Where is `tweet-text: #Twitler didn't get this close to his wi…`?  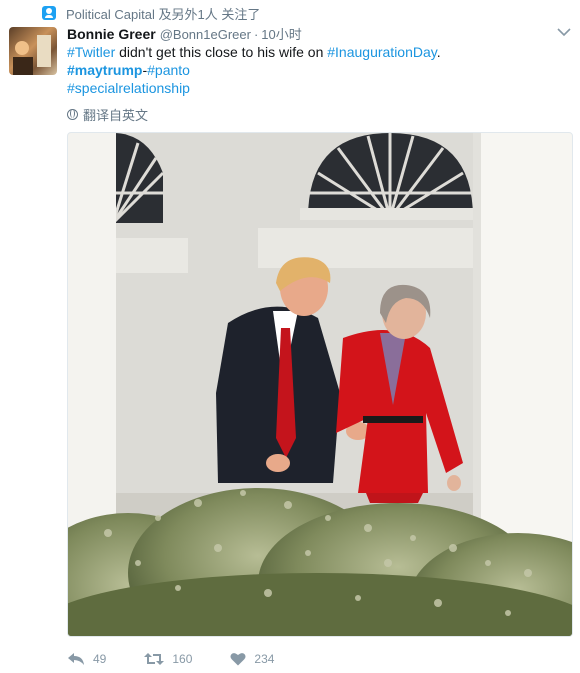
tweet-text: #Twitler didn't get this close to his wi… is located at coordinates (317, 70).